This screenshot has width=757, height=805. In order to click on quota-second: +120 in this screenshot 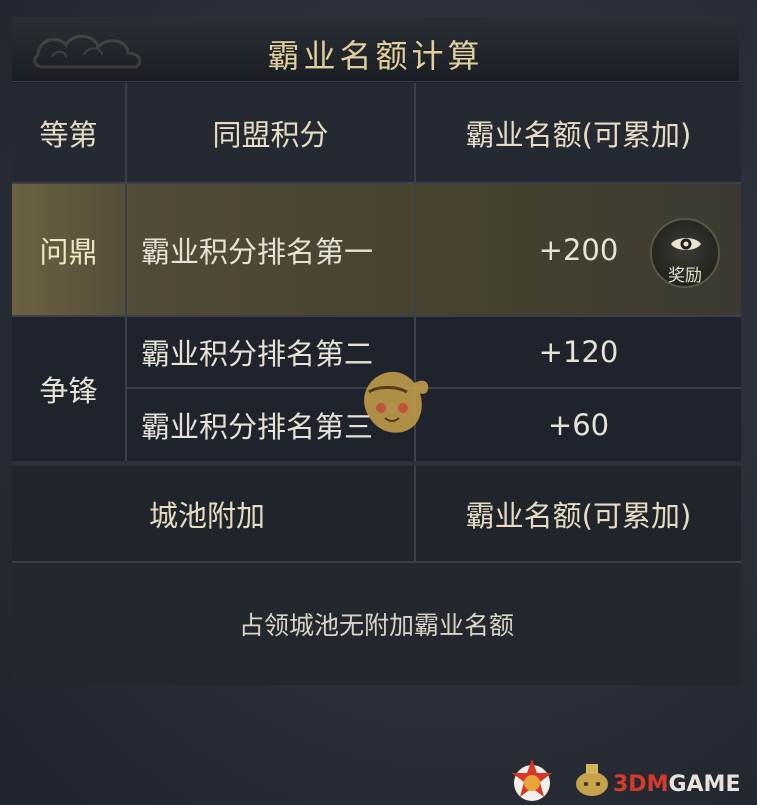, I will do `click(578, 352)`.